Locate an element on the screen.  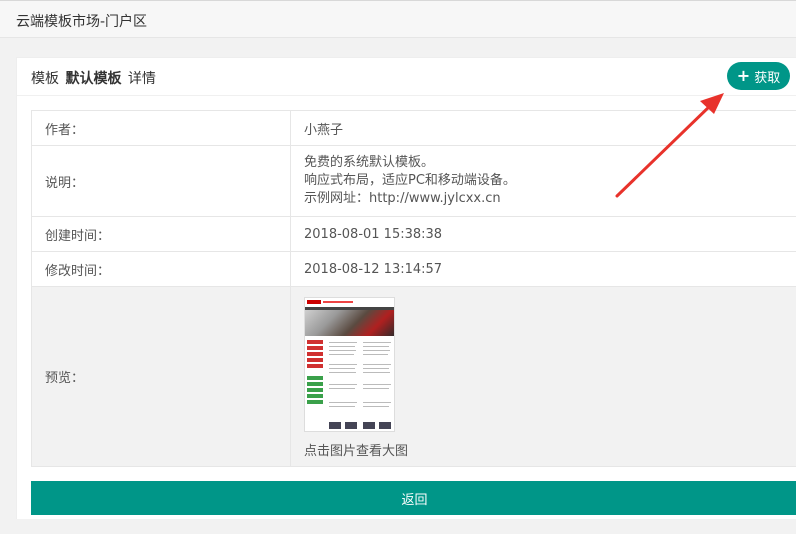
top-bar: 云端模板市场-门户区 is located at coordinates (398, 19).